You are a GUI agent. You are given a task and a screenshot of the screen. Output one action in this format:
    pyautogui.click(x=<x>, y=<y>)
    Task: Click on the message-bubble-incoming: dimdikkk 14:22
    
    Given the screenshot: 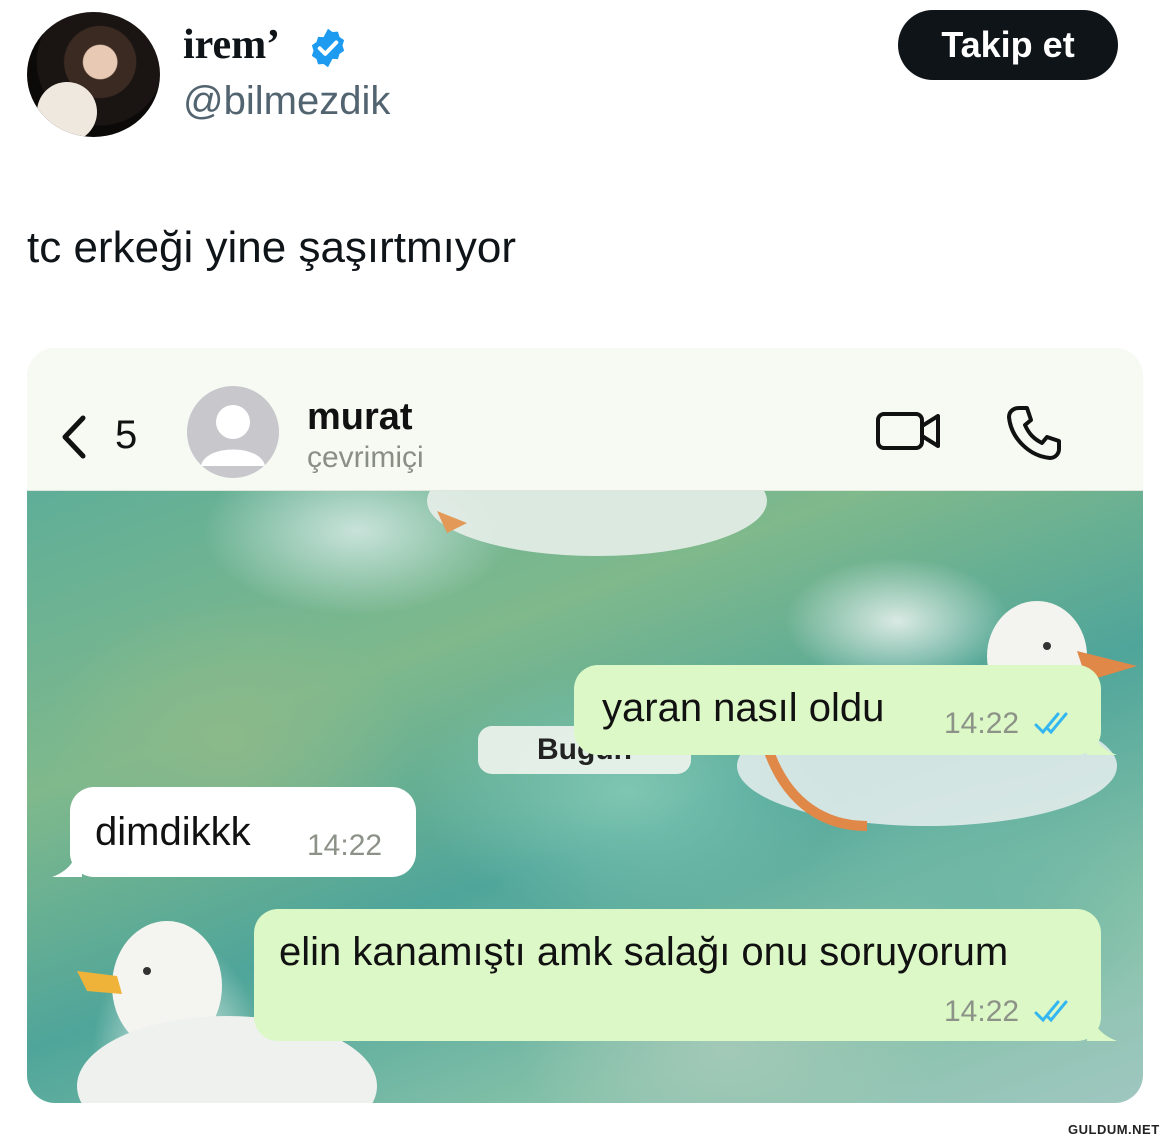 What is the action you would take?
    pyautogui.click(x=243, y=832)
    